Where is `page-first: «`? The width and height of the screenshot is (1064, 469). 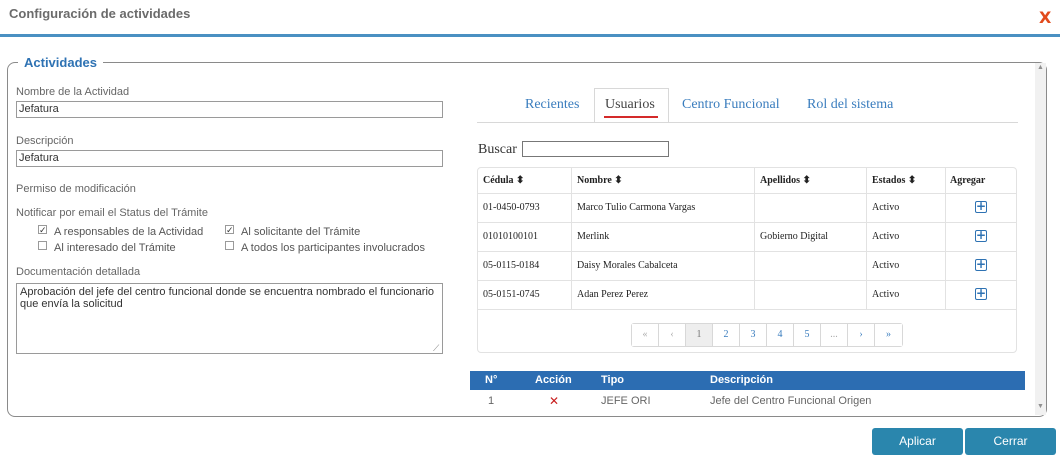 page-first: « is located at coordinates (645, 335).